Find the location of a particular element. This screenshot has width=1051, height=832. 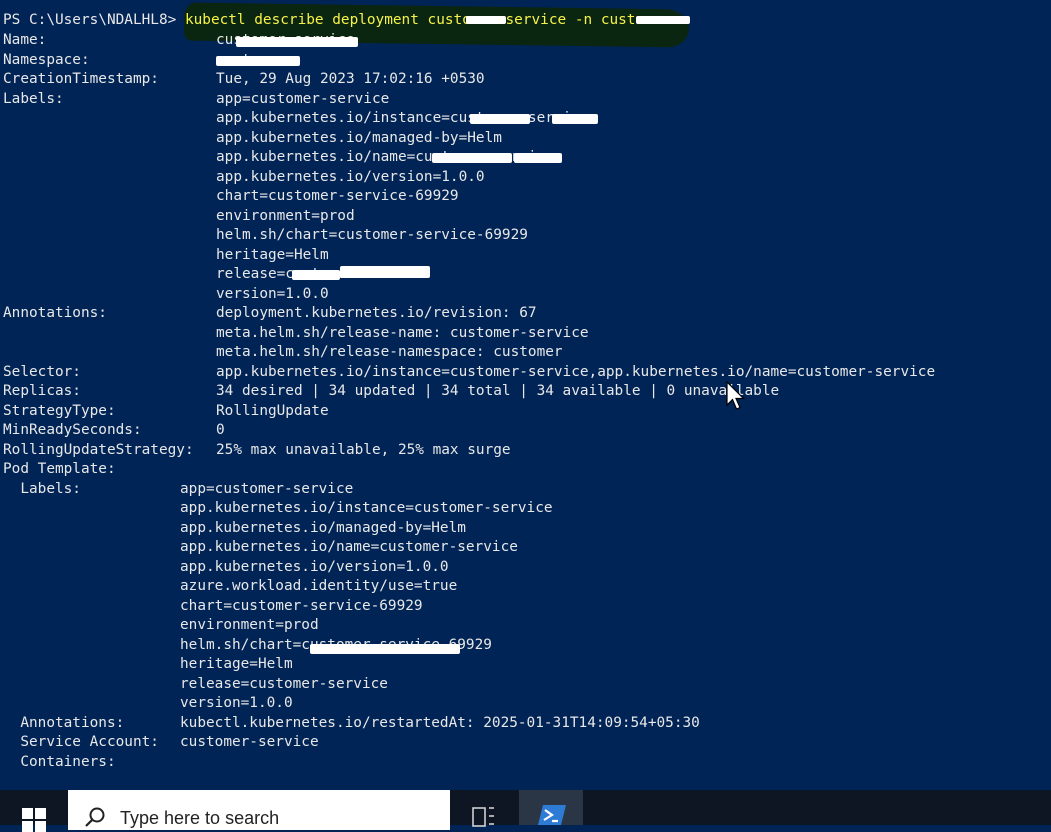

field-key: Name: is located at coordinates (25, 40).